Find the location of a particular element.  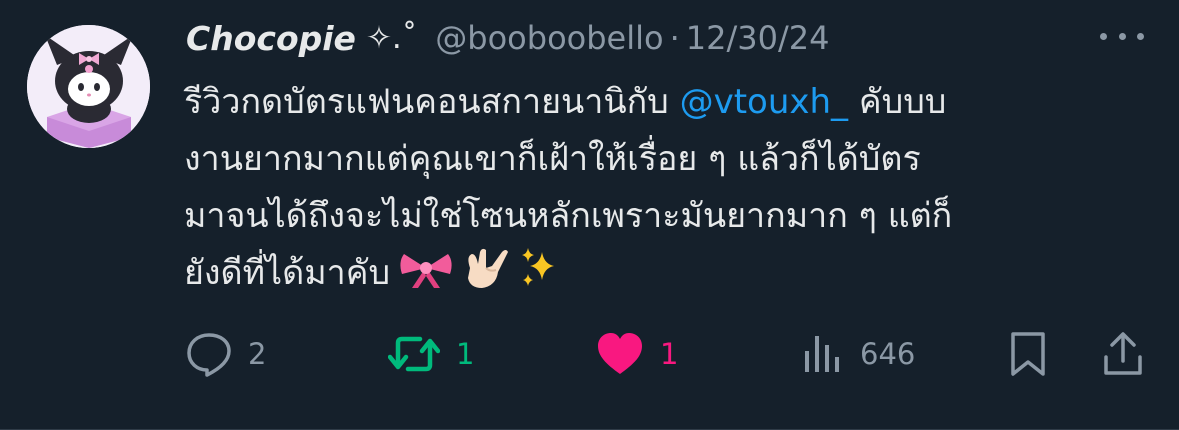

action-bar: 2 1 1 646 is located at coordinates (589, 354).